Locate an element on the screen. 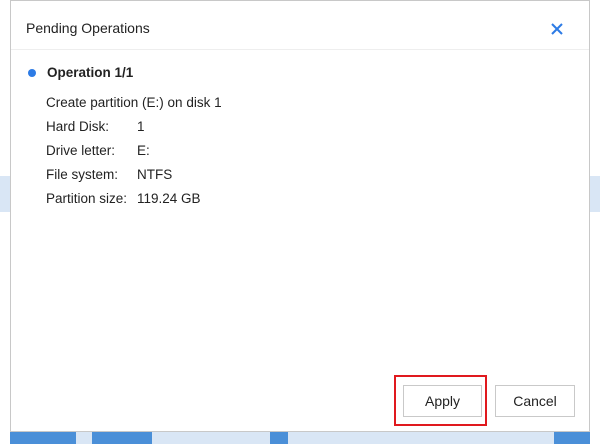  detail-row-file-system: File system: NTFS is located at coordinates (109, 174).